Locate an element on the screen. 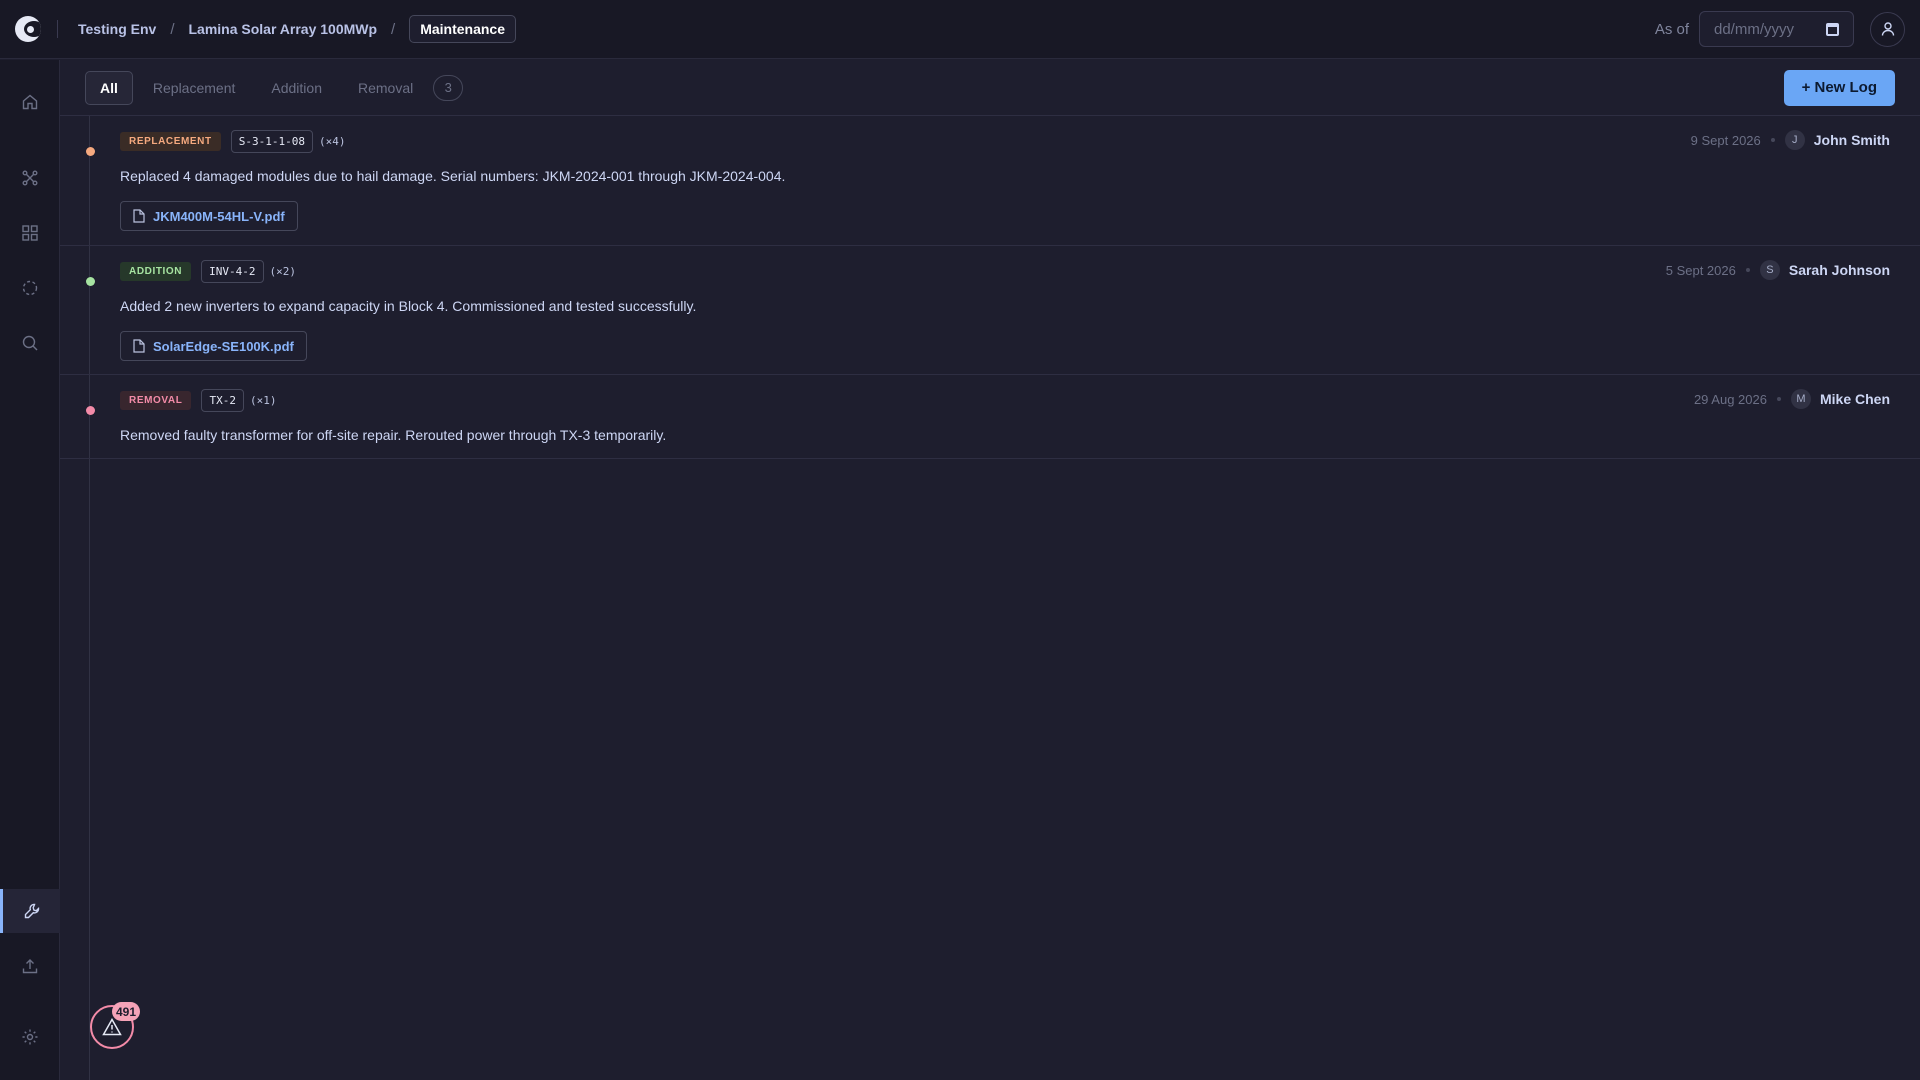 The height and width of the screenshot is (1080, 1920). upload-icon is located at coordinates (30, 966).